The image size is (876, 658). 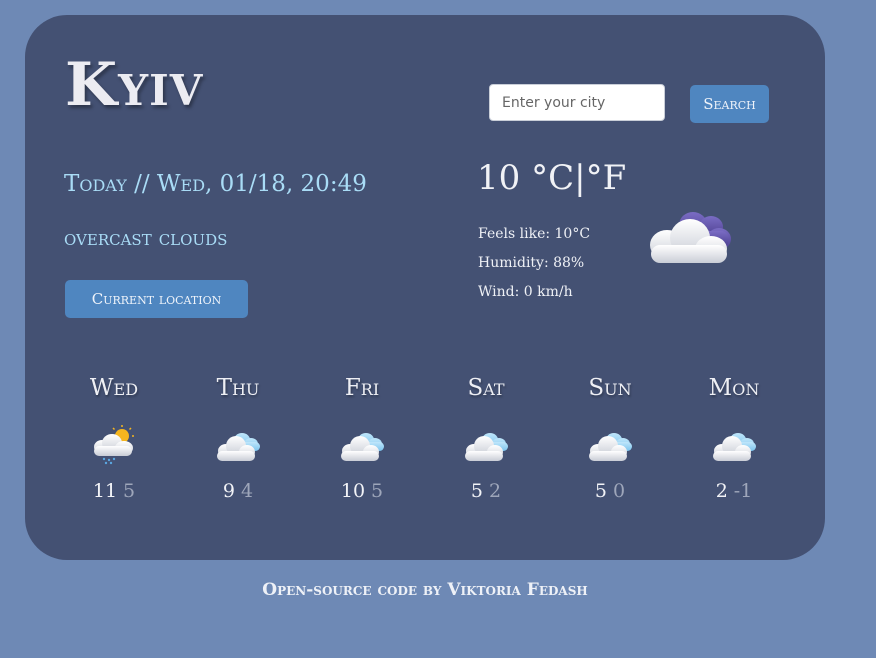 What do you see at coordinates (577, 102) in the screenshot?
I see `city-search-input` at bounding box center [577, 102].